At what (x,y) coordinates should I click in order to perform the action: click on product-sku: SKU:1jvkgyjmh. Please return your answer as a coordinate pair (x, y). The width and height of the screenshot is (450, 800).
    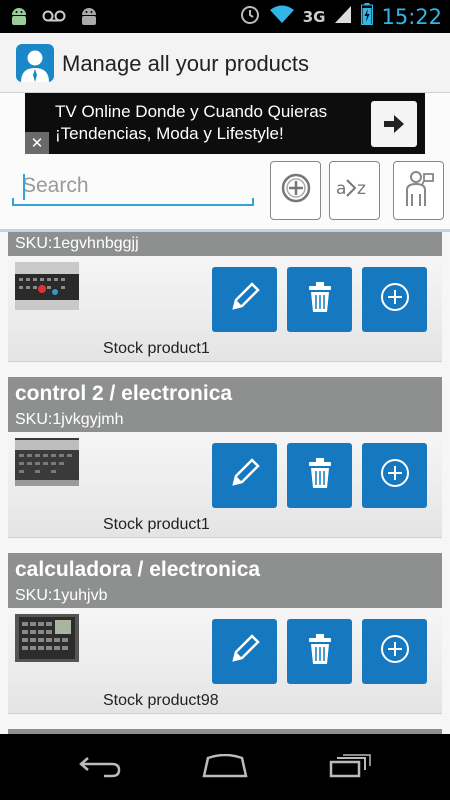
    Looking at the image, I should click on (69, 419).